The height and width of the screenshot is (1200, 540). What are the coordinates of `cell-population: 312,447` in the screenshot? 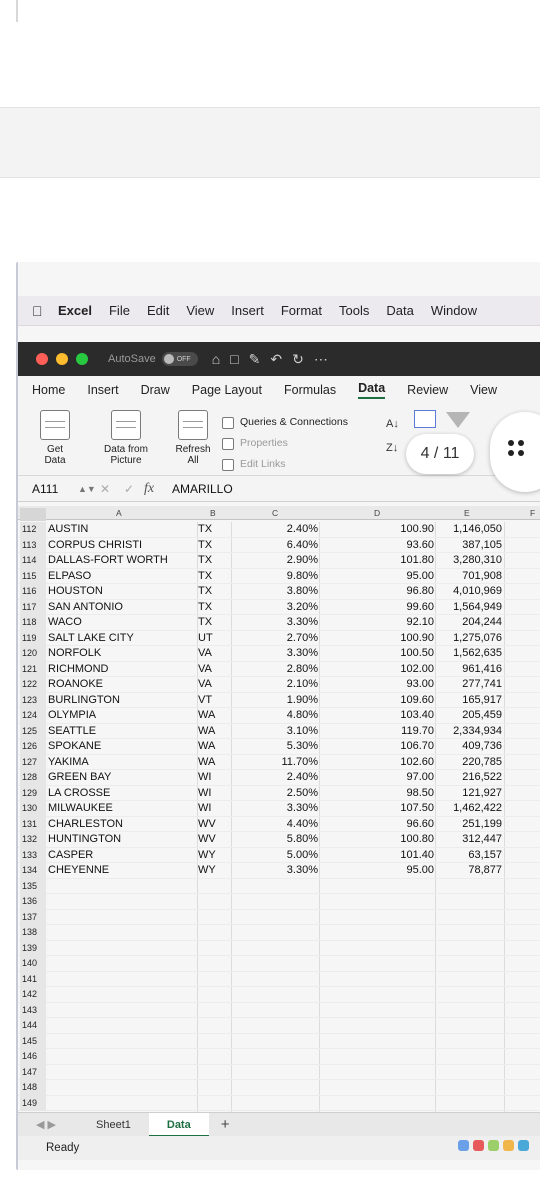 It's located at (469, 840).